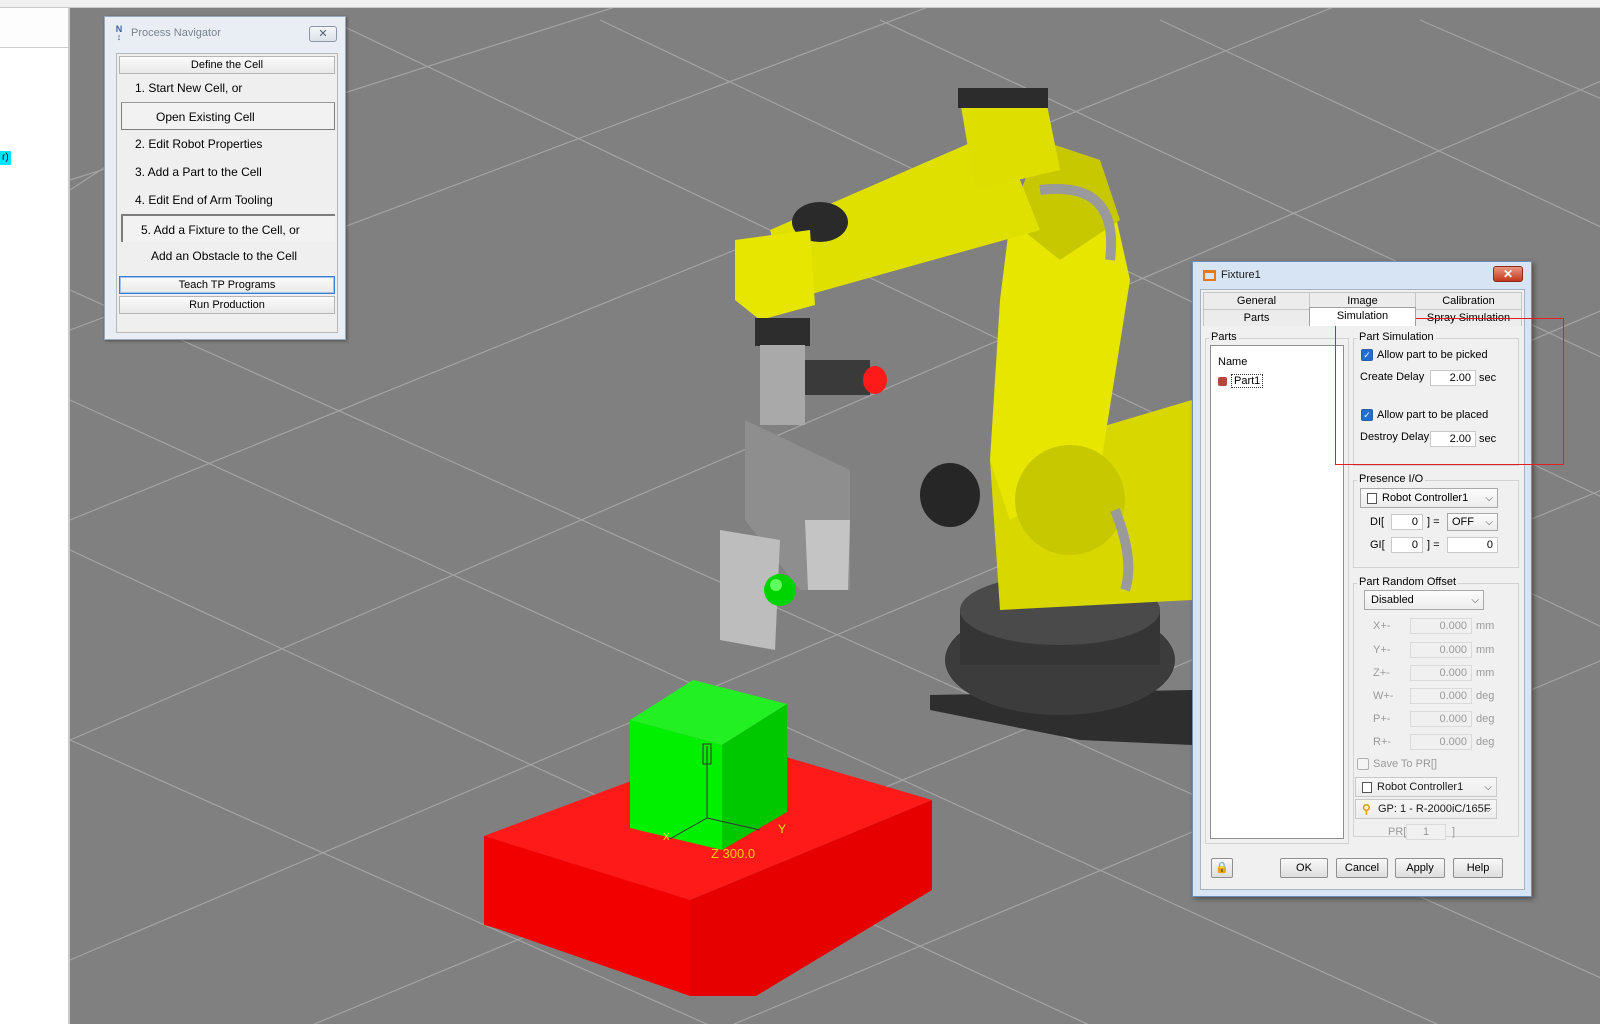 The height and width of the screenshot is (1024, 1600). I want to click on teach-tp-programs-button: Teach TP Programs, so click(227, 285).